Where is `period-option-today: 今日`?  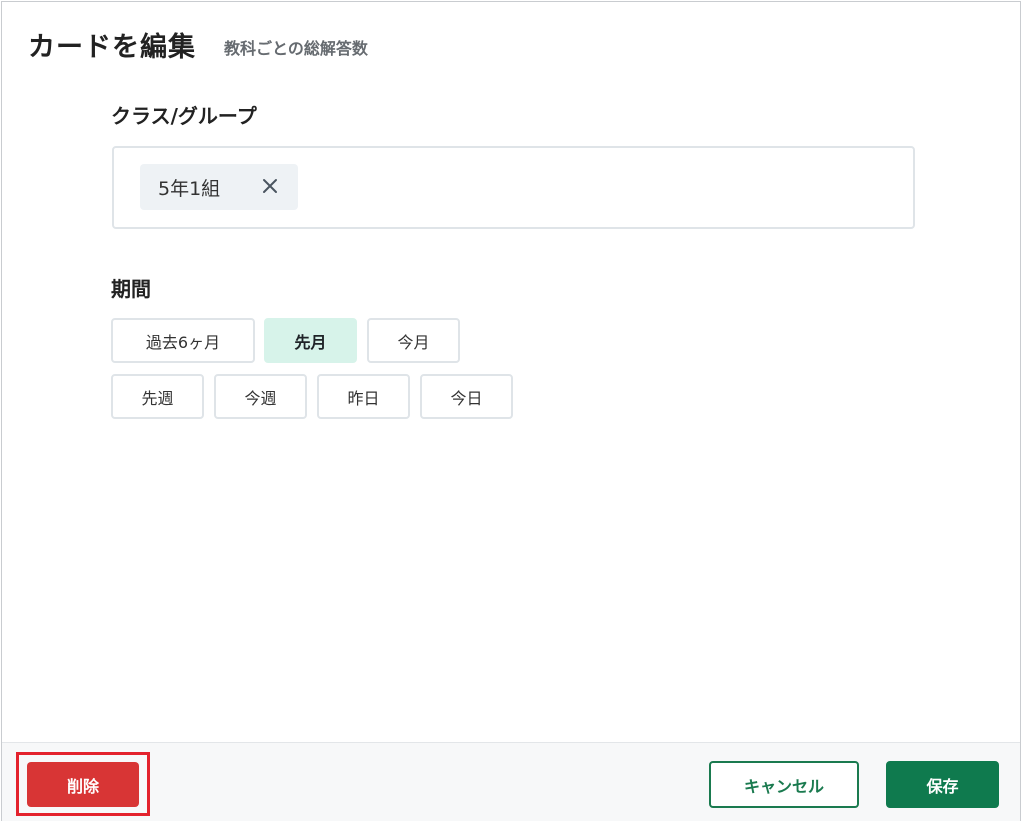 period-option-today: 今日 is located at coordinates (466, 396).